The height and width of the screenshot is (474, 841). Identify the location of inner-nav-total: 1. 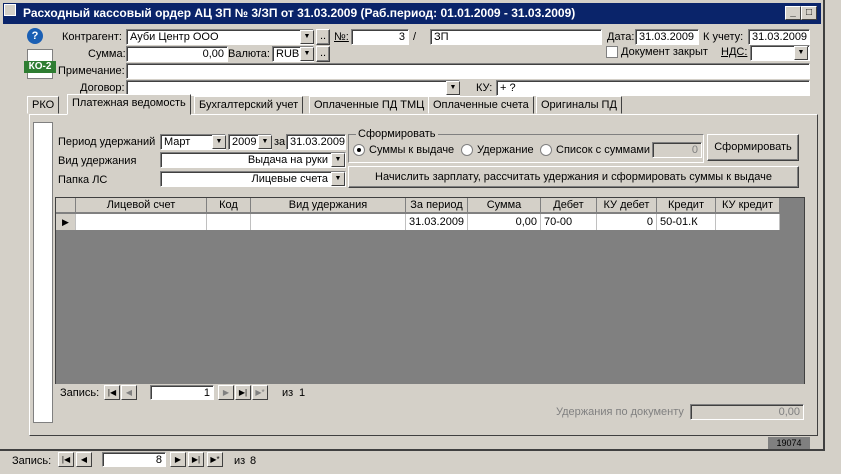
(302, 393).